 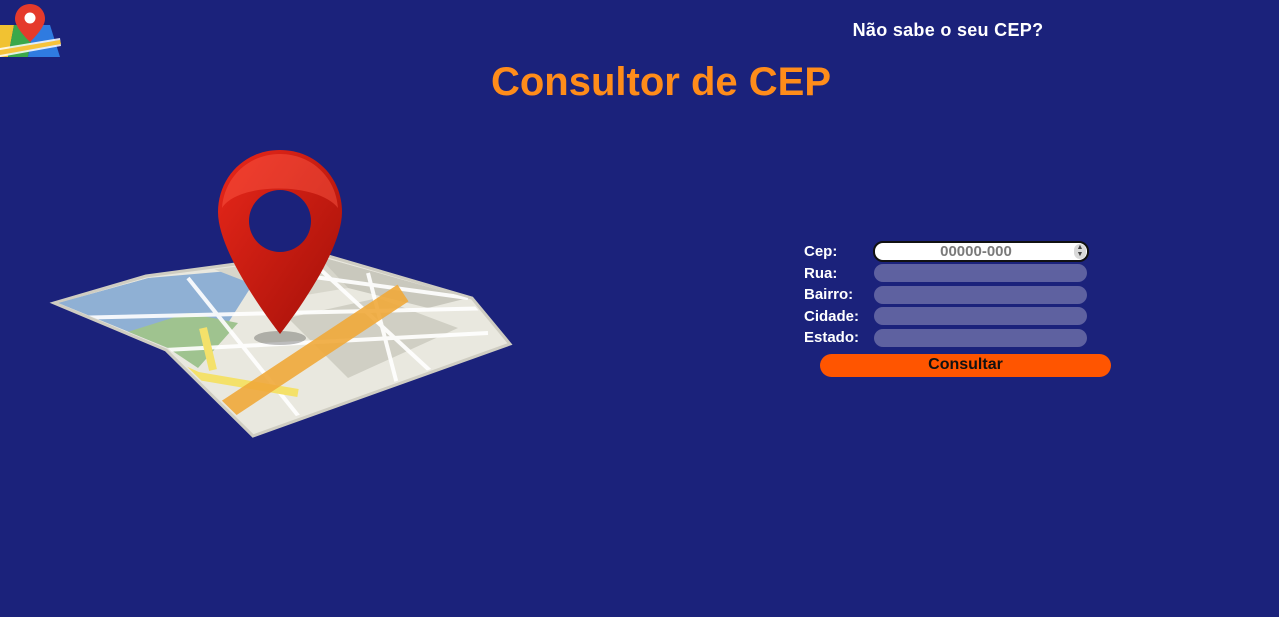 I want to click on number-spinner-icon: ▲ ▼, so click(x=1080, y=252).